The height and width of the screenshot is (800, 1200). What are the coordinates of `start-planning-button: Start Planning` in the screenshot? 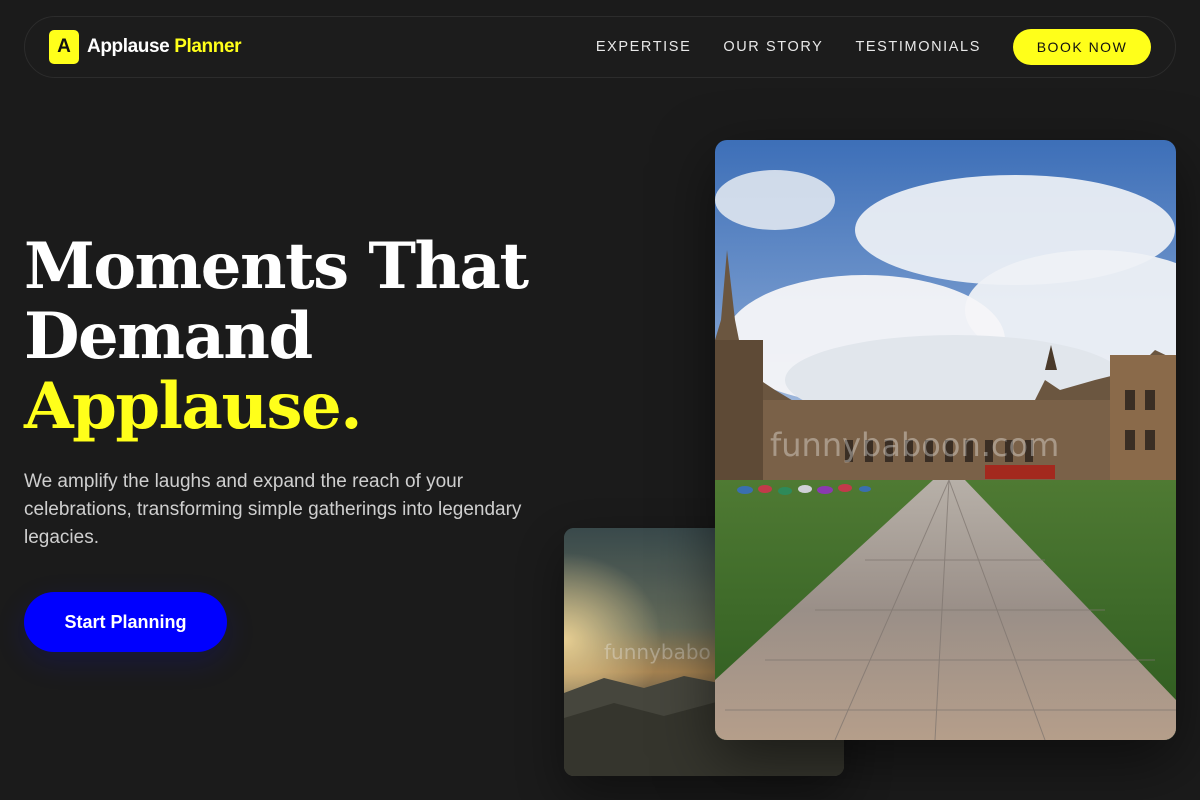 It's located at (125, 622).